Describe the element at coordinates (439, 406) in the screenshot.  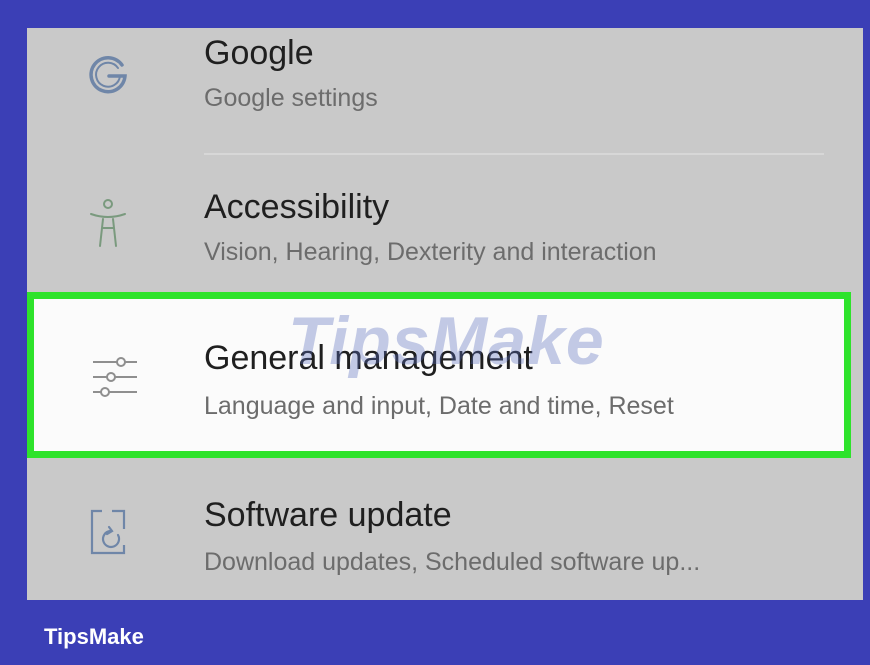
I see `settings-item-subtitle: Language and input, Date and time, Reset` at that location.